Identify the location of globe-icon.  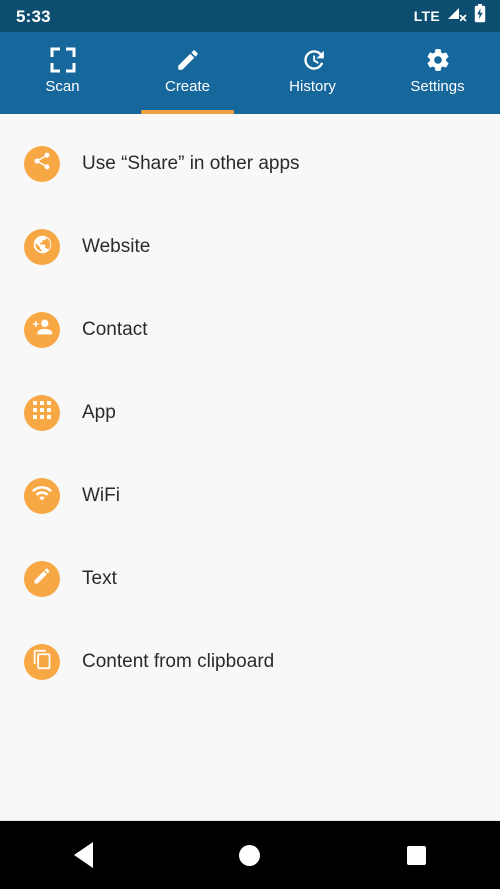
(42, 247).